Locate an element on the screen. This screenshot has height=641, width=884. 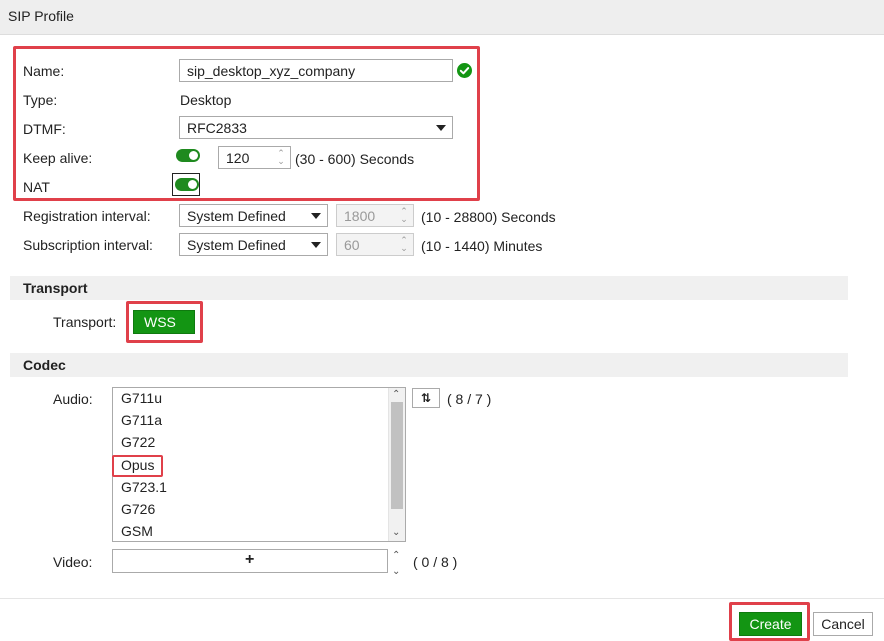
list-item: GSM is located at coordinates (137, 531).